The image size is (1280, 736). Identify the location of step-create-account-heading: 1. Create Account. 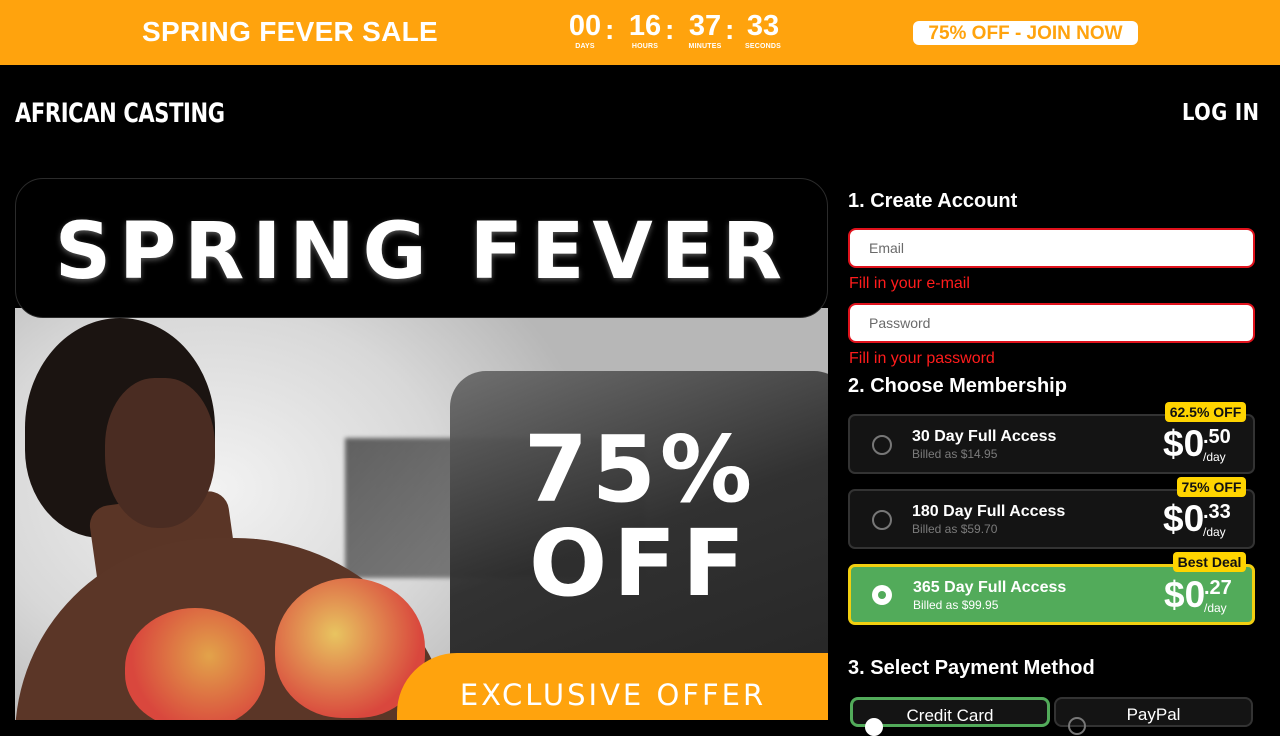
(933, 201).